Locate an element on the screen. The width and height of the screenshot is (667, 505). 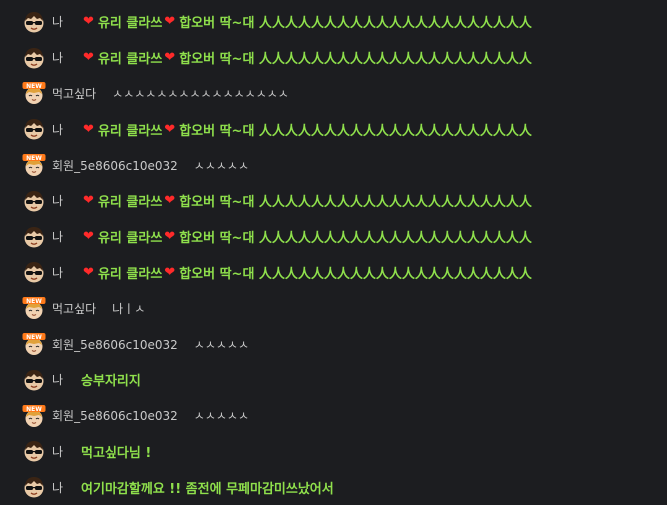
message-text: 여기마감할께요 !! 좀전에 무페마감미쓰났어서 is located at coordinates (207, 489).